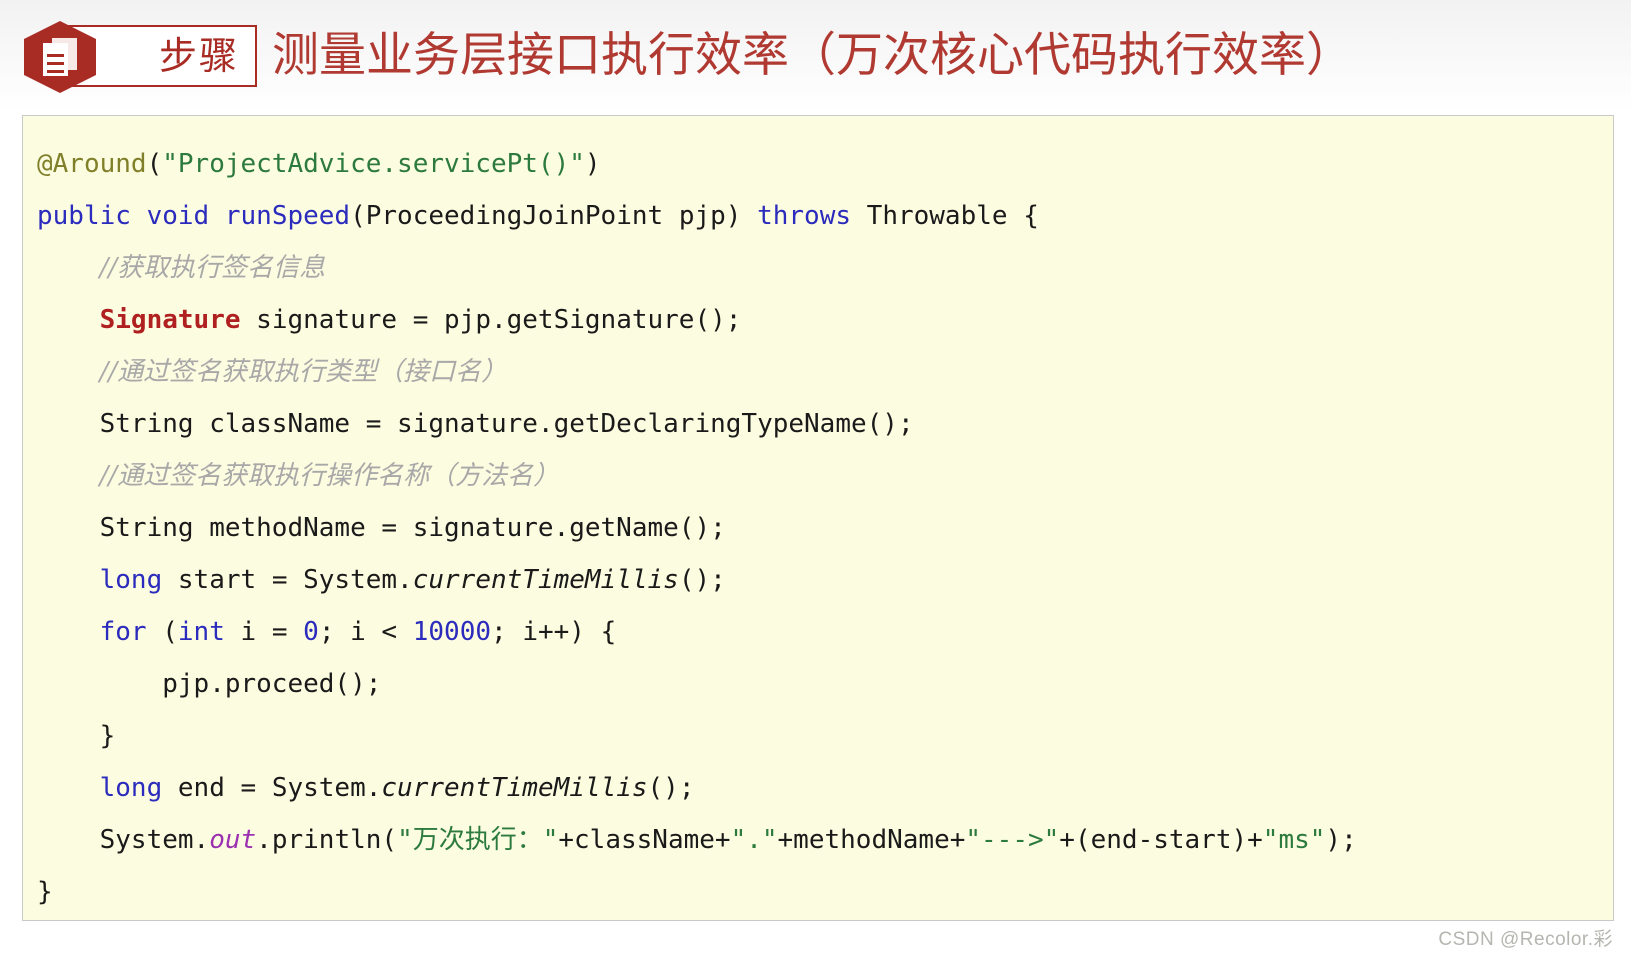  Describe the element at coordinates (264, 632) in the screenshot. I see `code-token: i =` at that location.